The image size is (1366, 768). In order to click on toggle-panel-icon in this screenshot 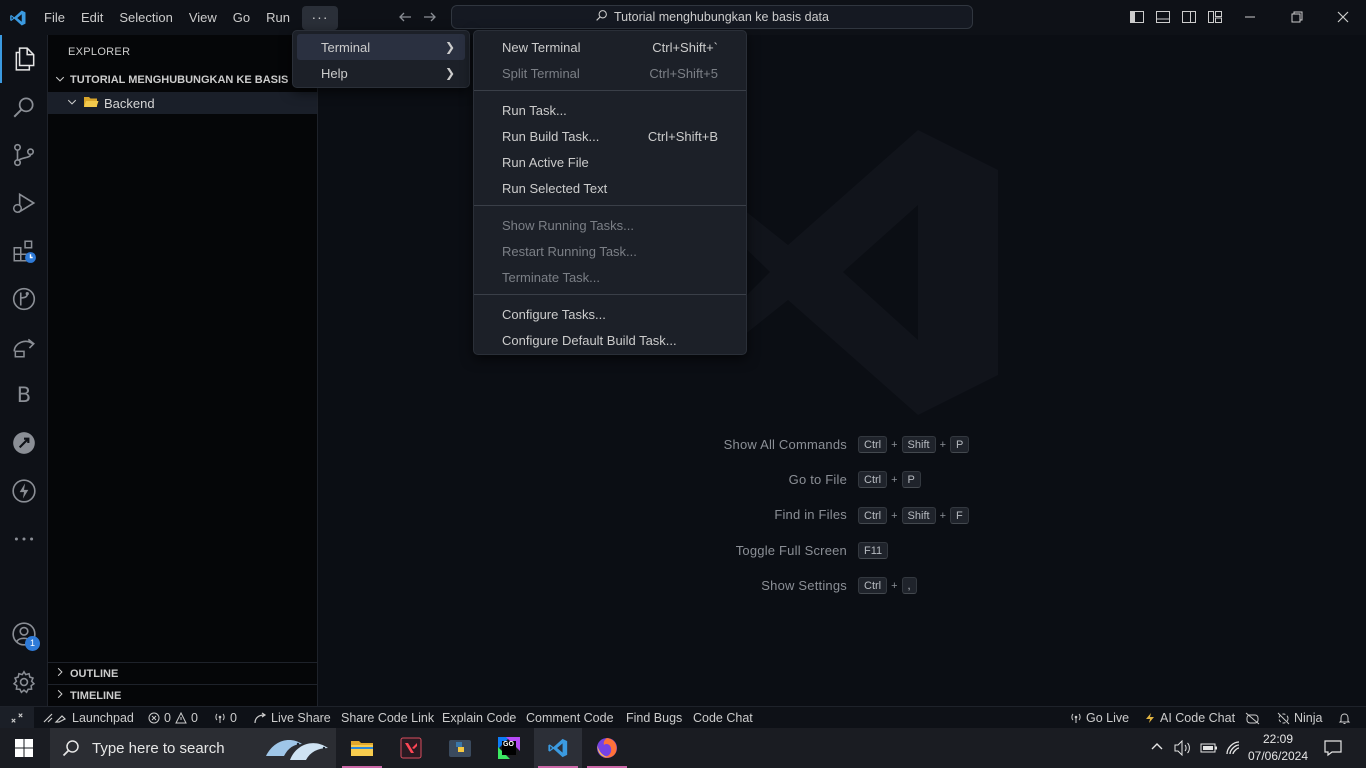, I will do `click(1163, 17)`.